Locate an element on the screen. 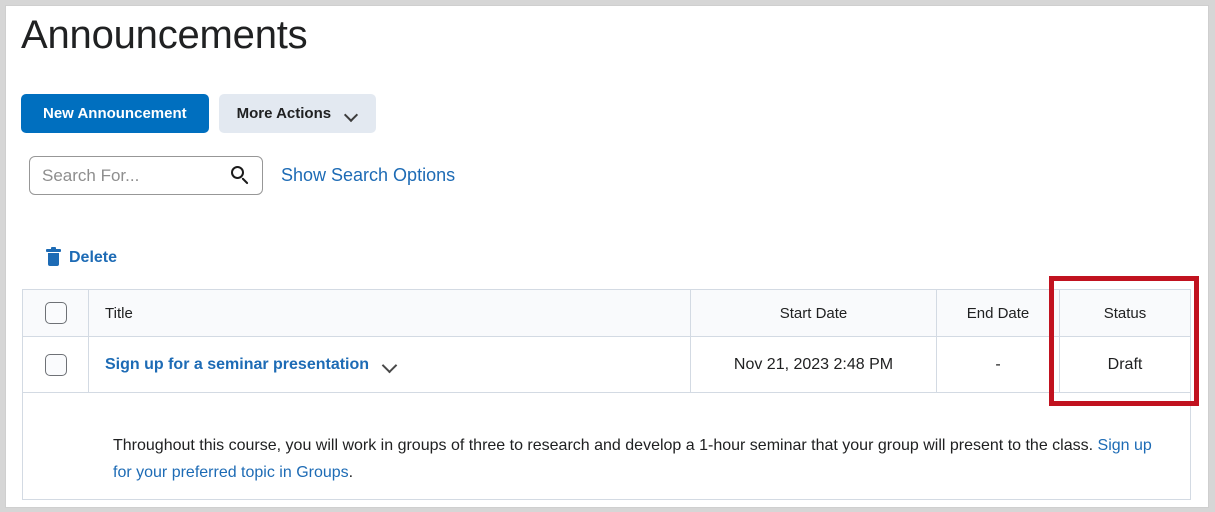 Image resolution: width=1215 pixels, height=512 pixels. announcement-body-text-after: . is located at coordinates (351, 472).